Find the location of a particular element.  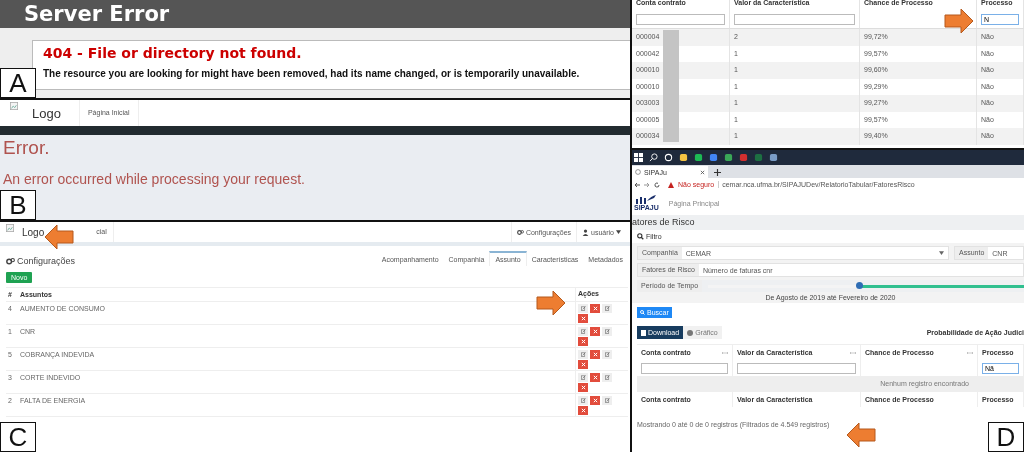

warning-icon is located at coordinates (671, 184).